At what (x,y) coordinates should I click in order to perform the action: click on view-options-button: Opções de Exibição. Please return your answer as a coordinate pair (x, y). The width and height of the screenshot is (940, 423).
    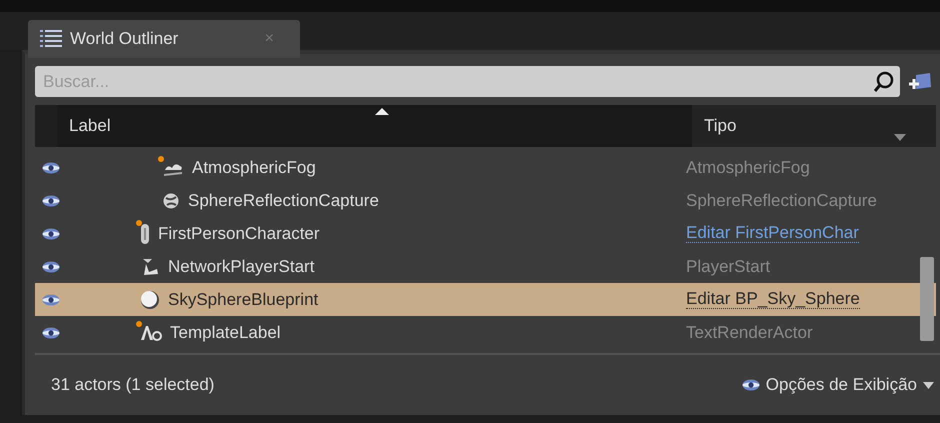
    Looking at the image, I should click on (834, 385).